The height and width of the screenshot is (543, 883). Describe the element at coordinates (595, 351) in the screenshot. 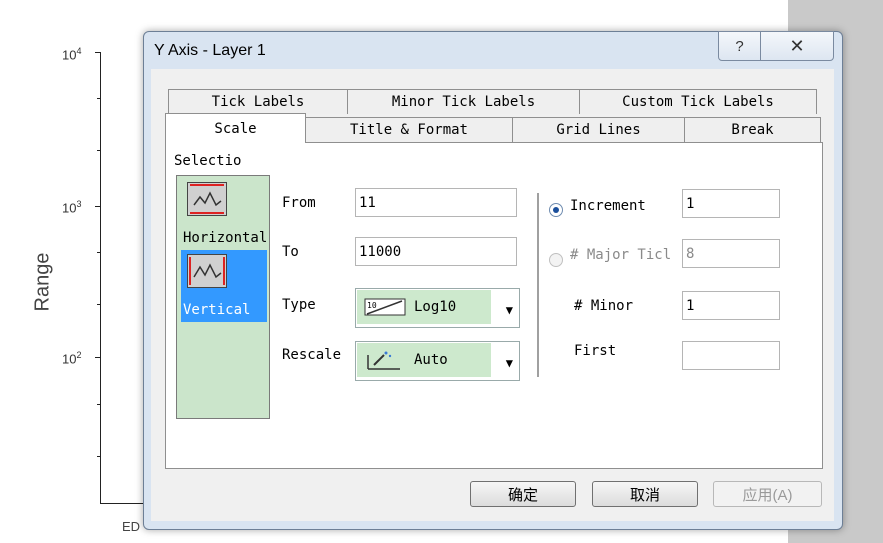

I see `first-tick-label: First` at that location.